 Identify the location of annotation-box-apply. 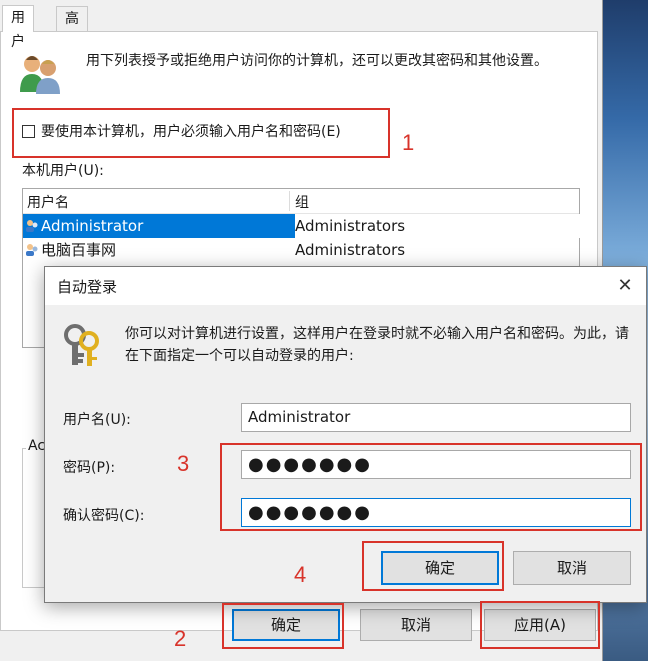
(540, 625).